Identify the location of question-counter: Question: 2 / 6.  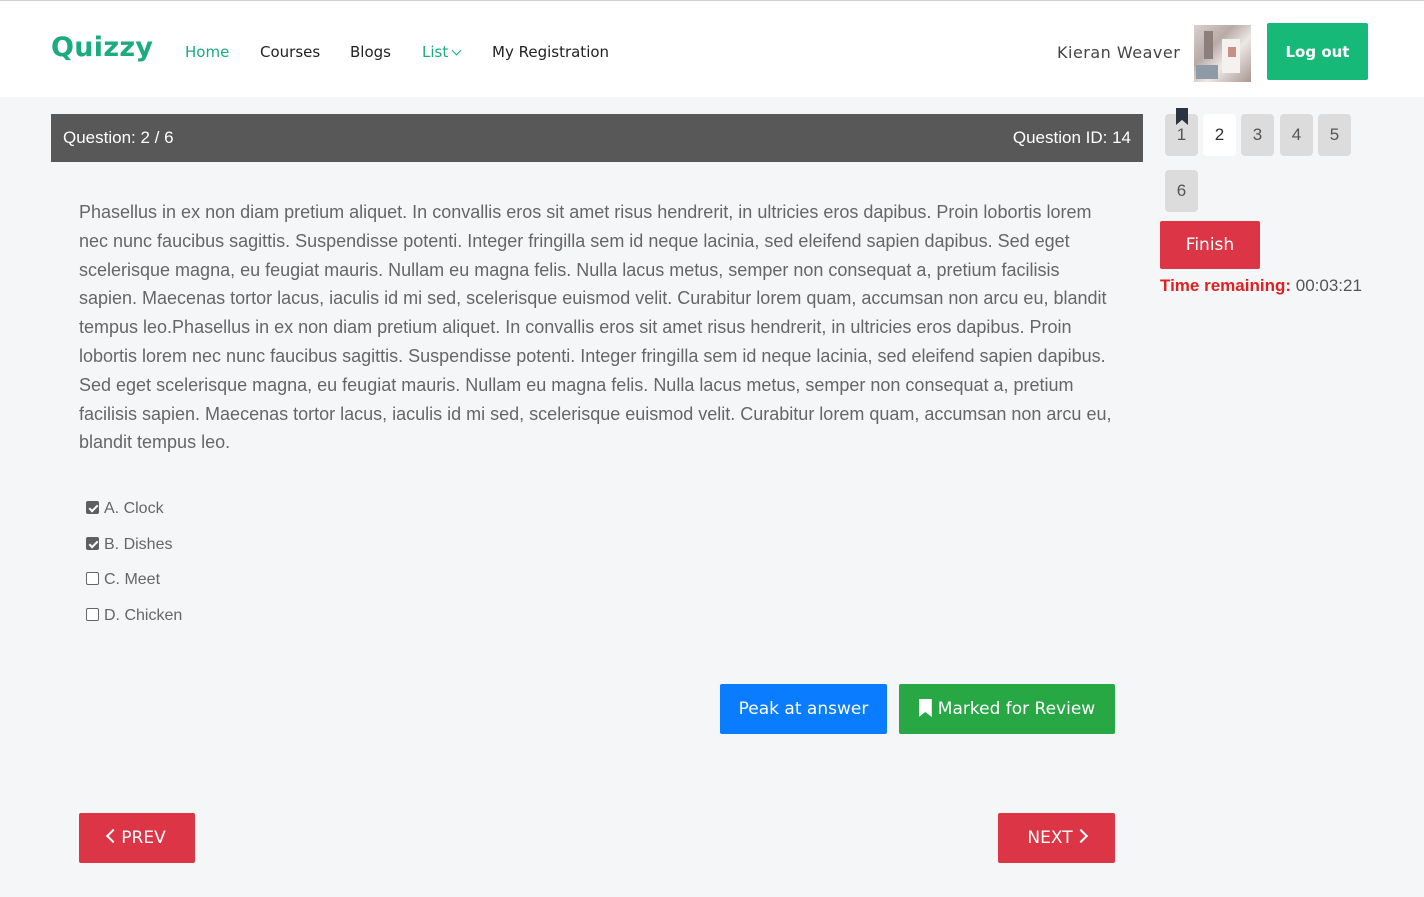
(118, 137).